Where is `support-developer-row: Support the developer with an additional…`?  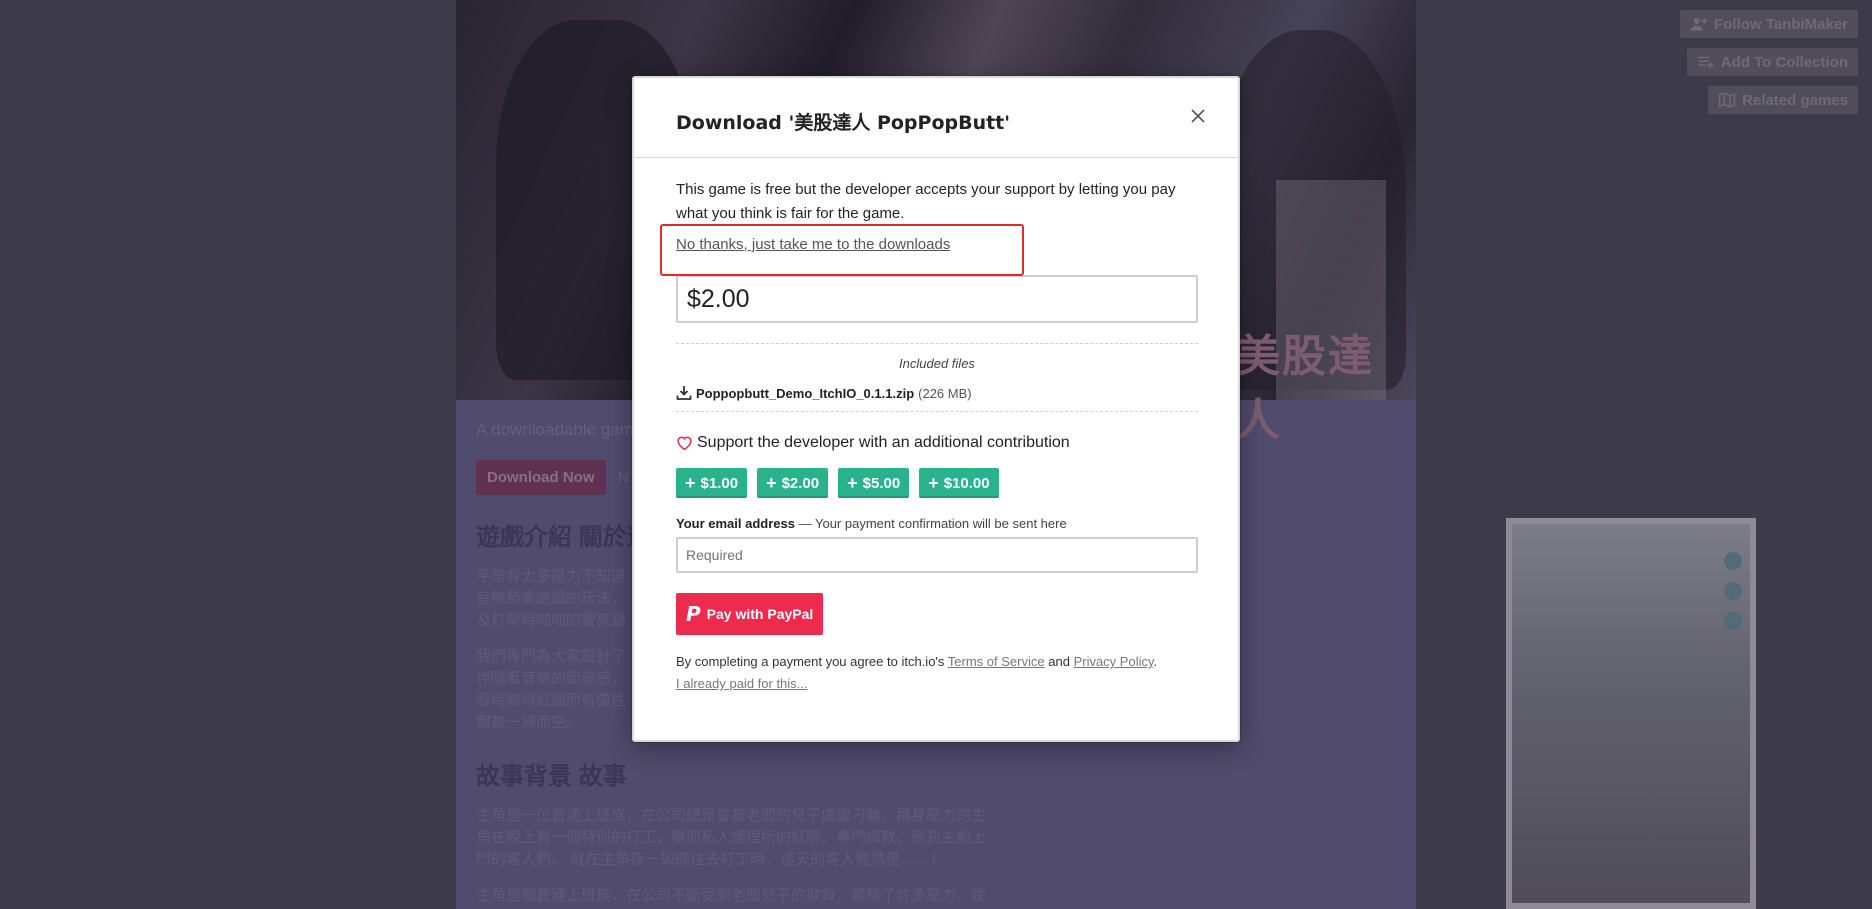 support-developer-row: Support the developer with an additional… is located at coordinates (937, 443).